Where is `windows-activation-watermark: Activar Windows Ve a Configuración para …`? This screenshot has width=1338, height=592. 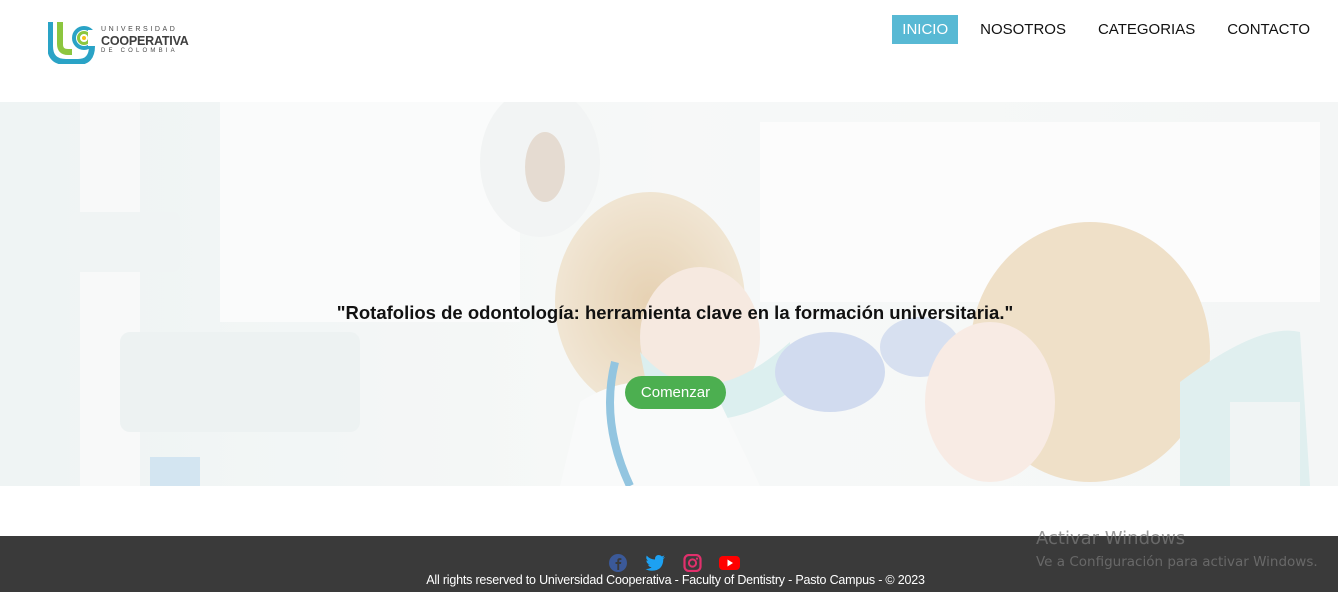 windows-activation-watermark: Activar Windows Ve a Configuración para … is located at coordinates (1177, 550).